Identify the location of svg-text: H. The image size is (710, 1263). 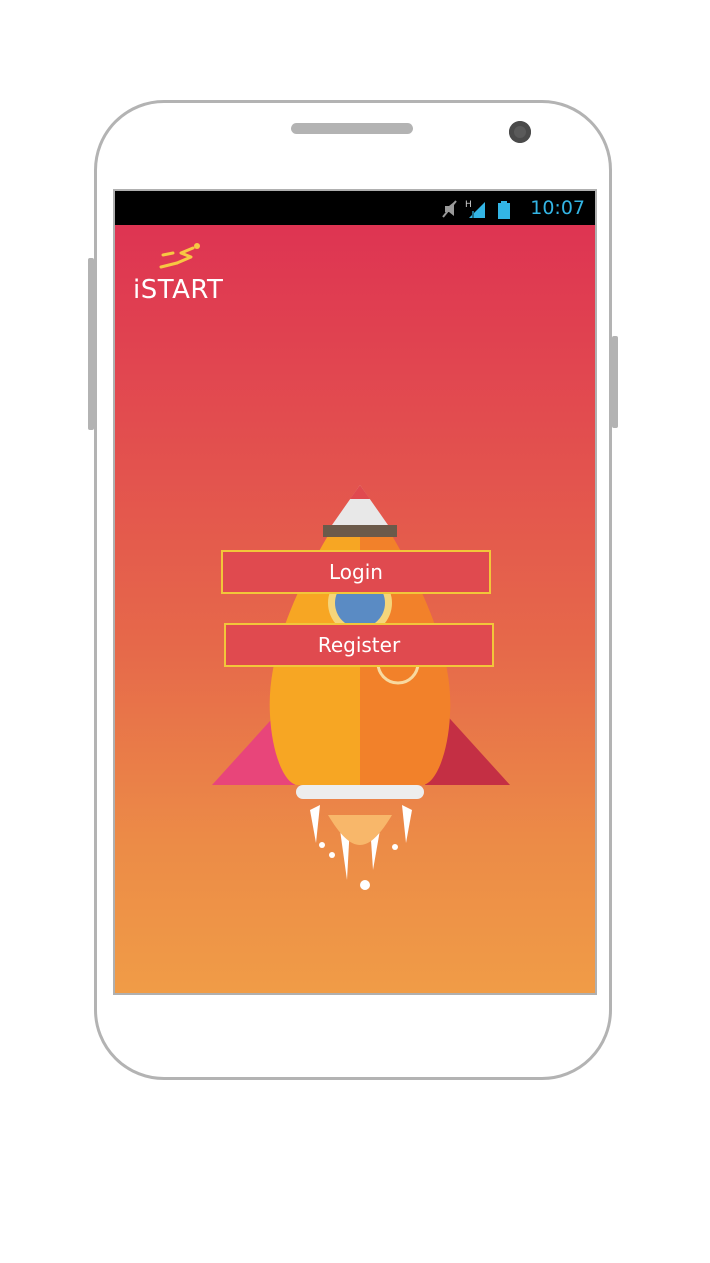
(468, 205).